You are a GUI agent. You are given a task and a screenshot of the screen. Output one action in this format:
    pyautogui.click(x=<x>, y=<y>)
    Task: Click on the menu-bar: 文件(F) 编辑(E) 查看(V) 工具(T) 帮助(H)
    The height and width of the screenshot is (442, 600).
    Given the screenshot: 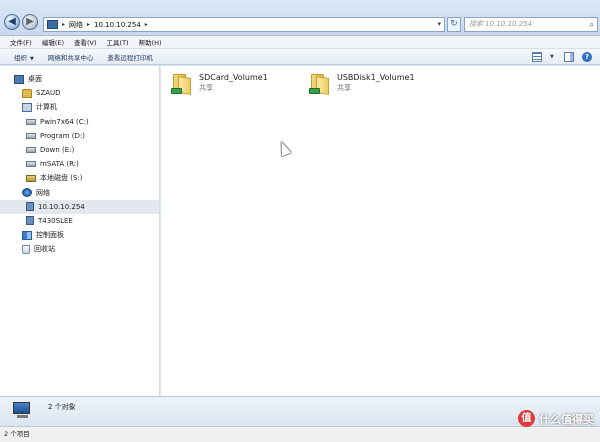 What is the action you would take?
    pyautogui.click(x=300, y=42)
    